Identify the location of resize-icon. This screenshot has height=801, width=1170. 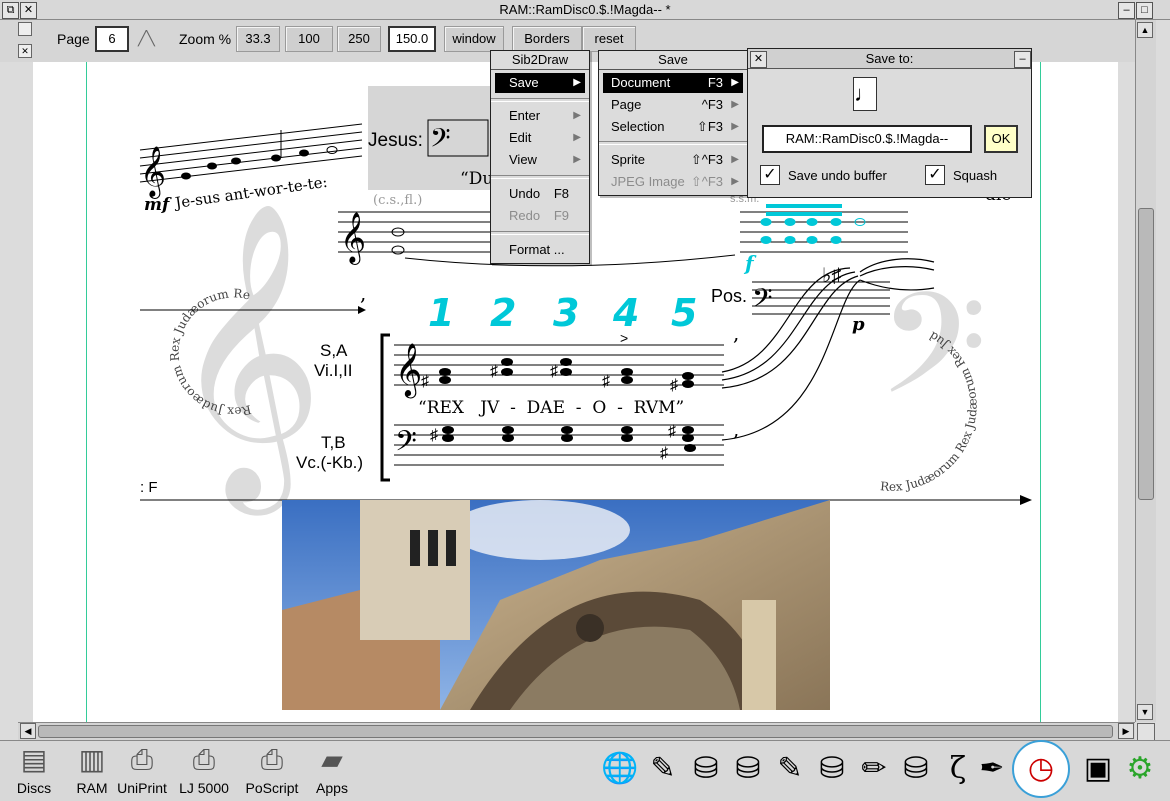
(1146, 732).